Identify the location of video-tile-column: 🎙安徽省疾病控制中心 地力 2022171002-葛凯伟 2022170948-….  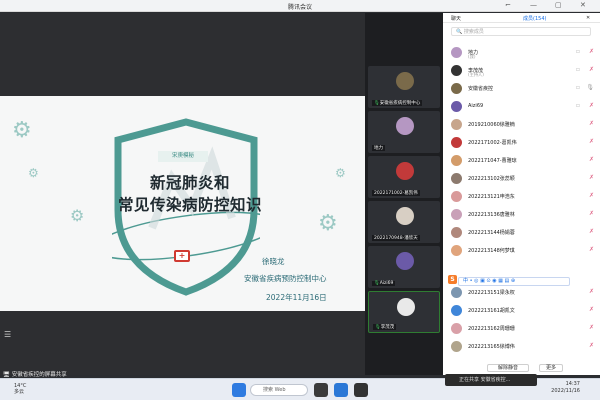
(404, 194).